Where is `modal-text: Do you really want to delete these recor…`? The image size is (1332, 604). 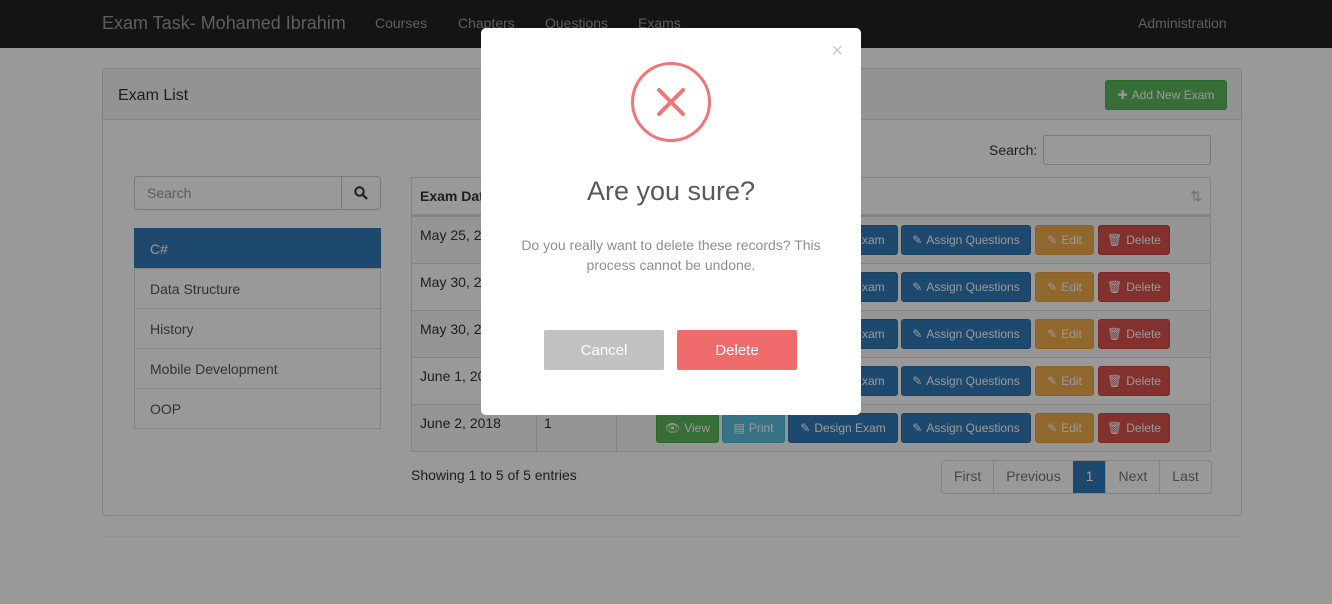
modal-text: Do you really want to delete these recor… is located at coordinates (671, 255).